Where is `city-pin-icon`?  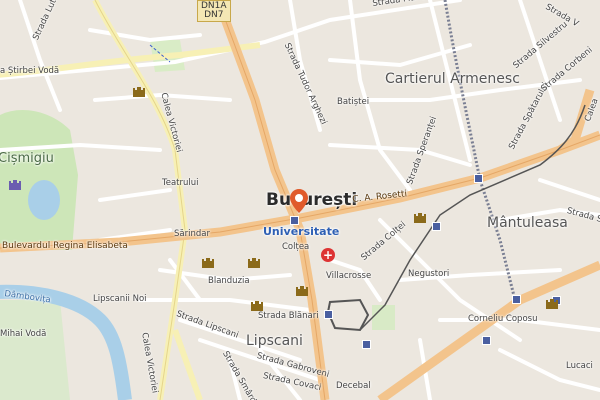
city-pin-icon is located at coordinates (299, 201).